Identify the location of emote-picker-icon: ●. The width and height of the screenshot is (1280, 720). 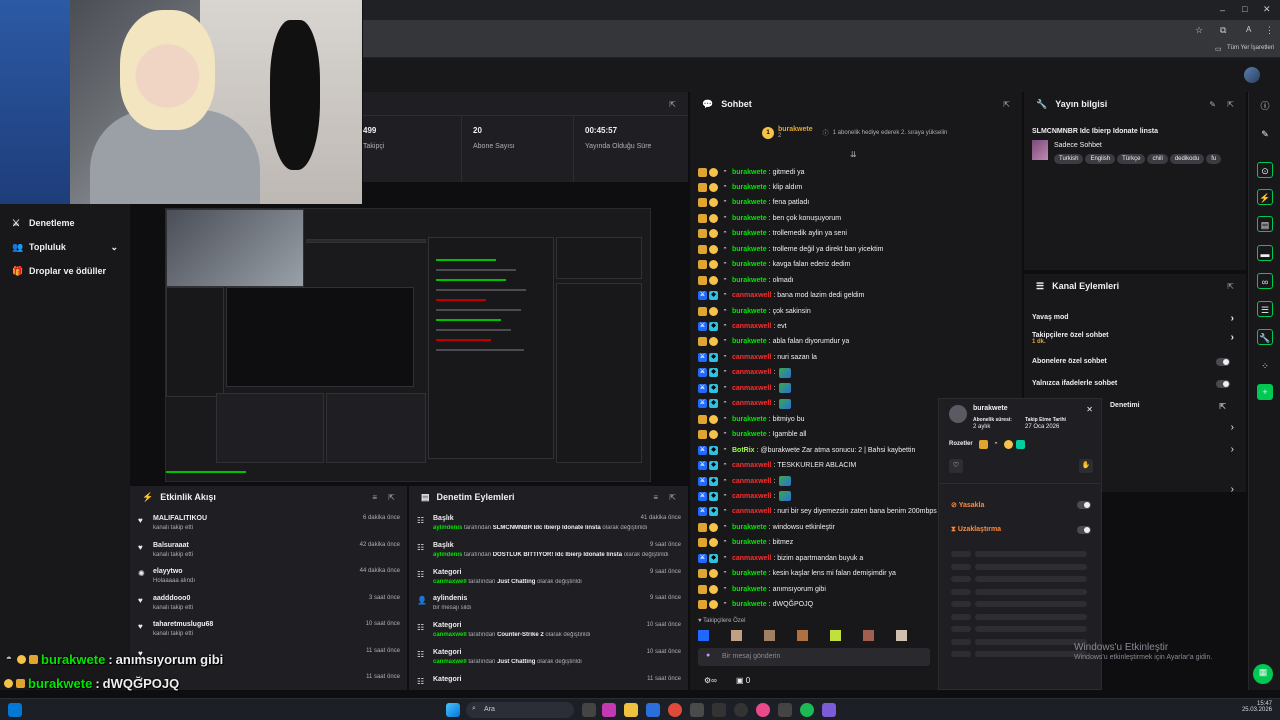
(708, 655).